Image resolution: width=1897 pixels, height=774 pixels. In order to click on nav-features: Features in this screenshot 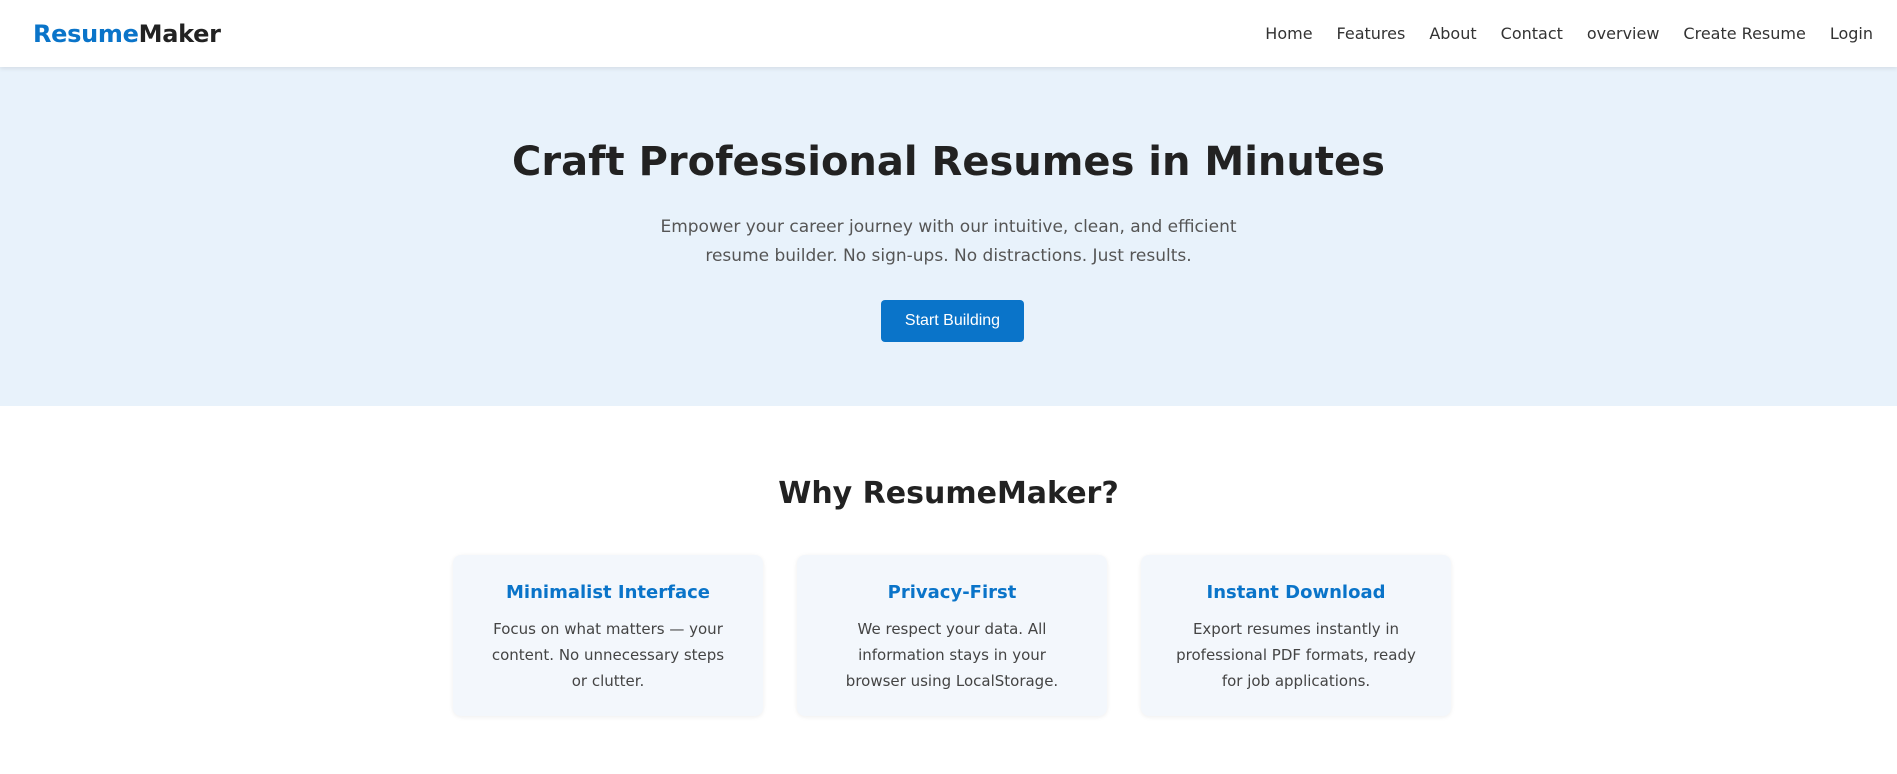, I will do `click(1371, 33)`.